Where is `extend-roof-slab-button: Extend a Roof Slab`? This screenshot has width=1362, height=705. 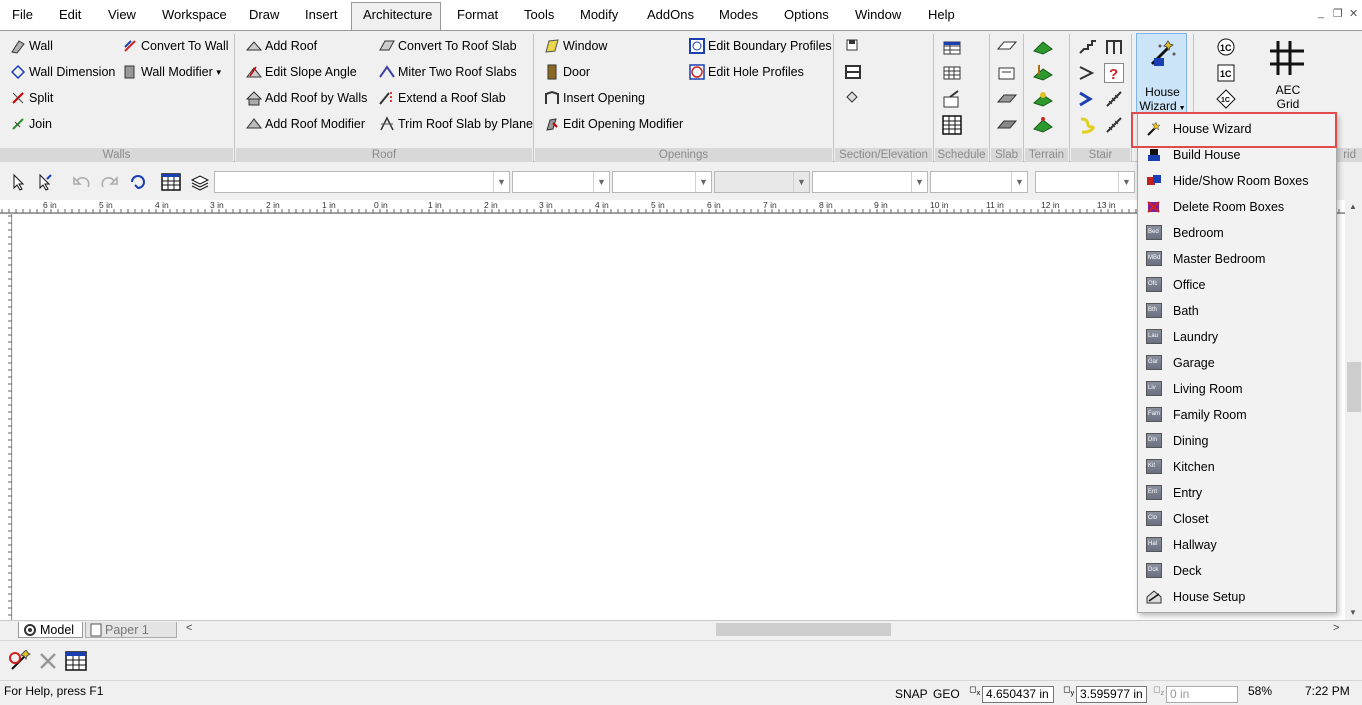 extend-roof-slab-button: Extend a Roof Slab is located at coordinates (442, 98).